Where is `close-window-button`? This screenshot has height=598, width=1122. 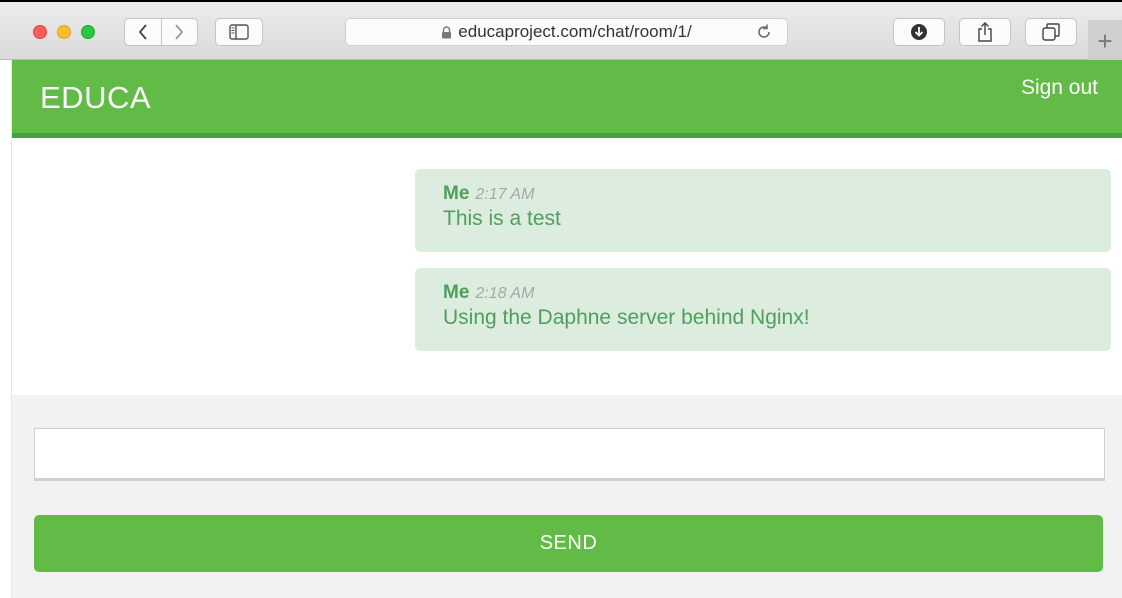 close-window-button is located at coordinates (40, 32).